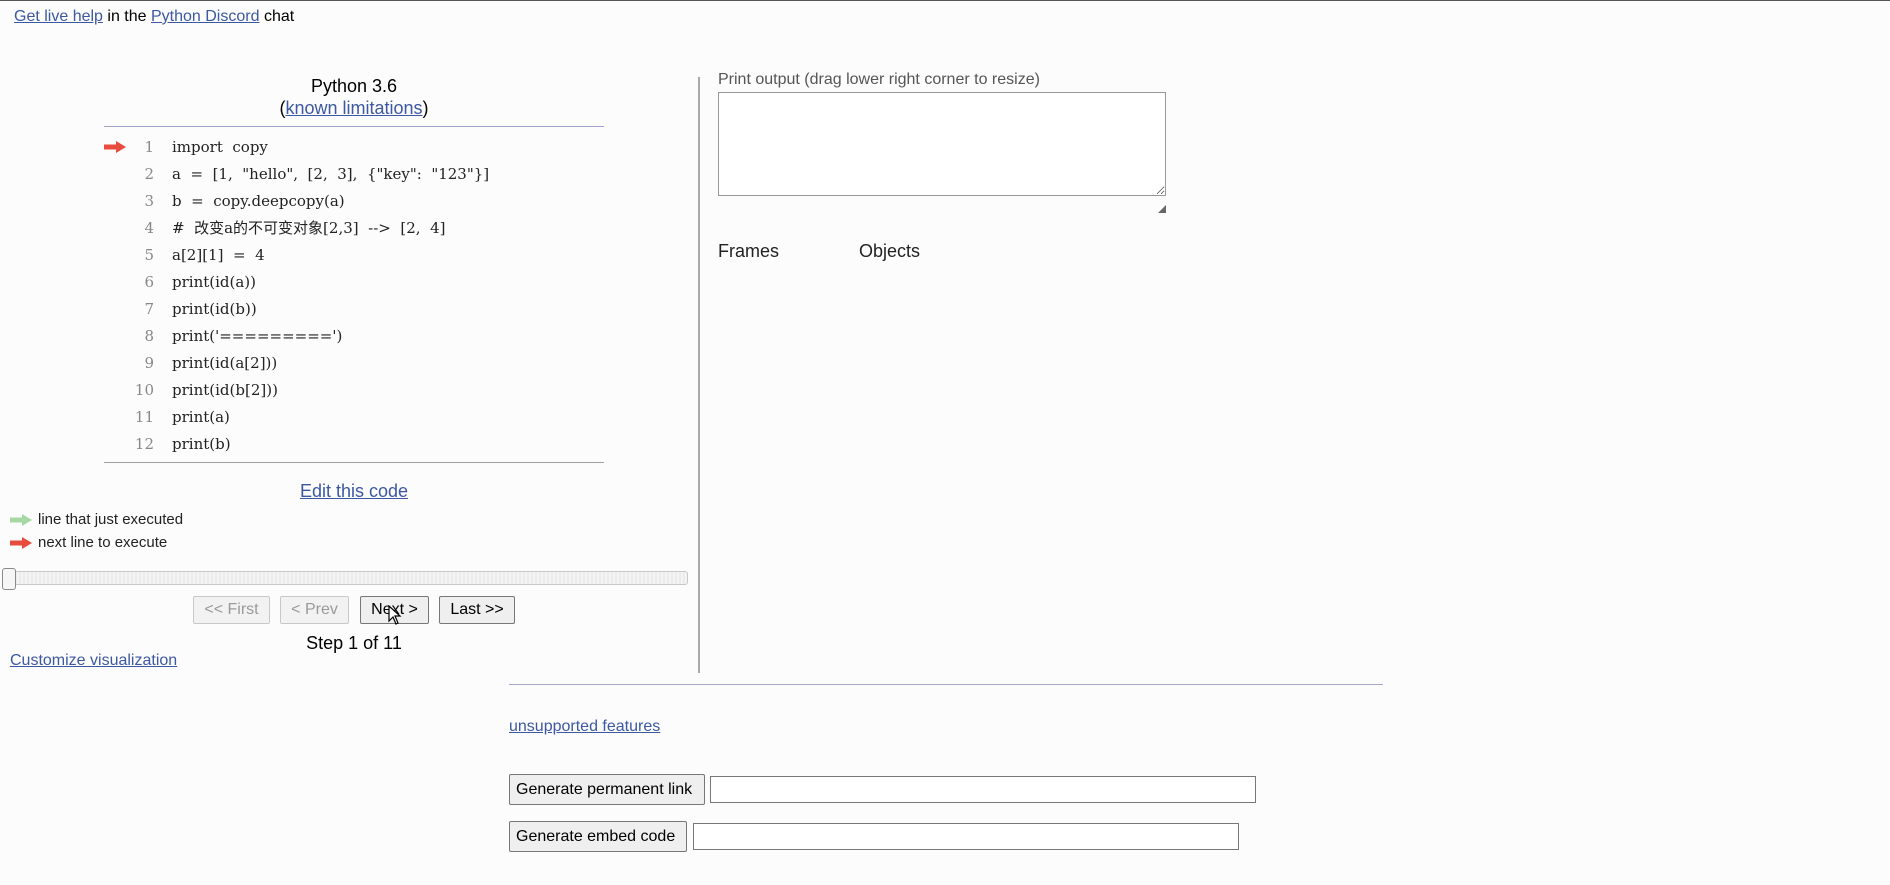 This screenshot has height=885, width=1890. I want to click on code-line: 7 print(id(b)), so click(180, 308).